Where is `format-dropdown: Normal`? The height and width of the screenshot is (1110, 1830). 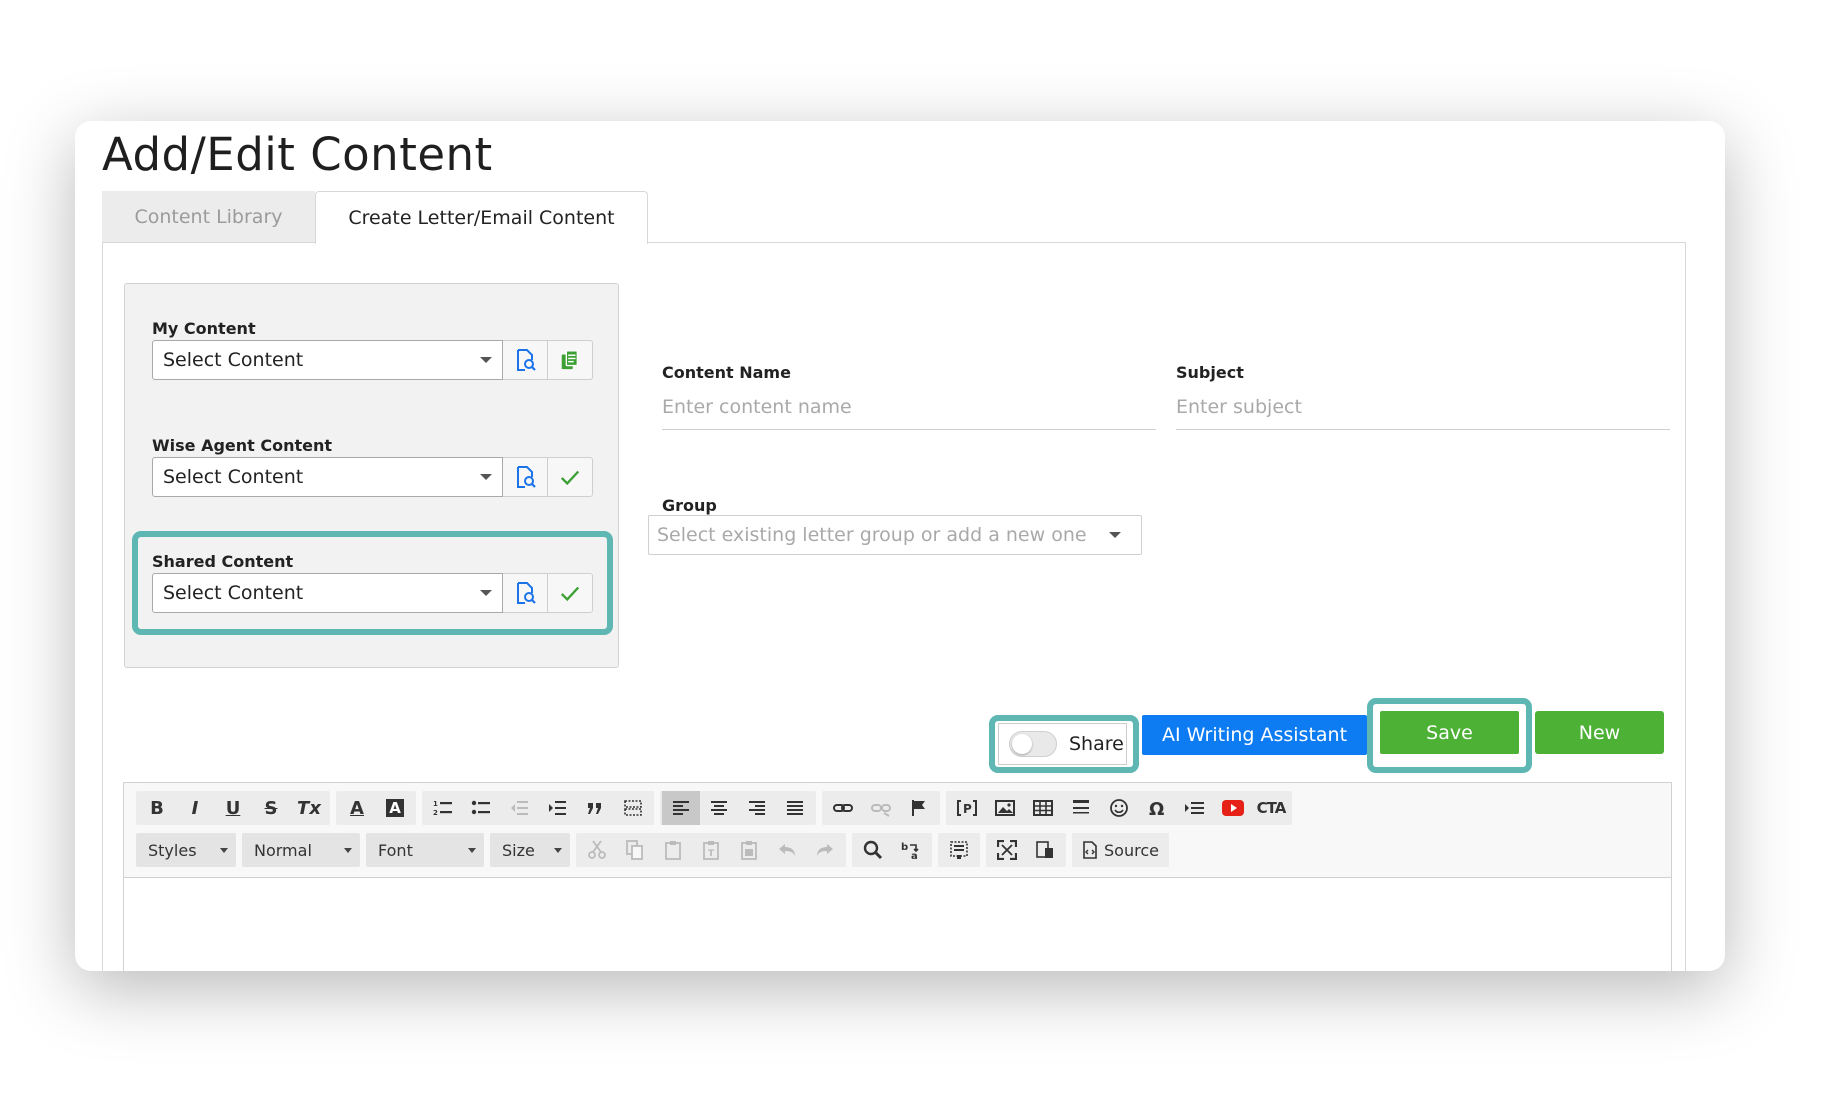
format-dropdown: Normal is located at coordinates (301, 850).